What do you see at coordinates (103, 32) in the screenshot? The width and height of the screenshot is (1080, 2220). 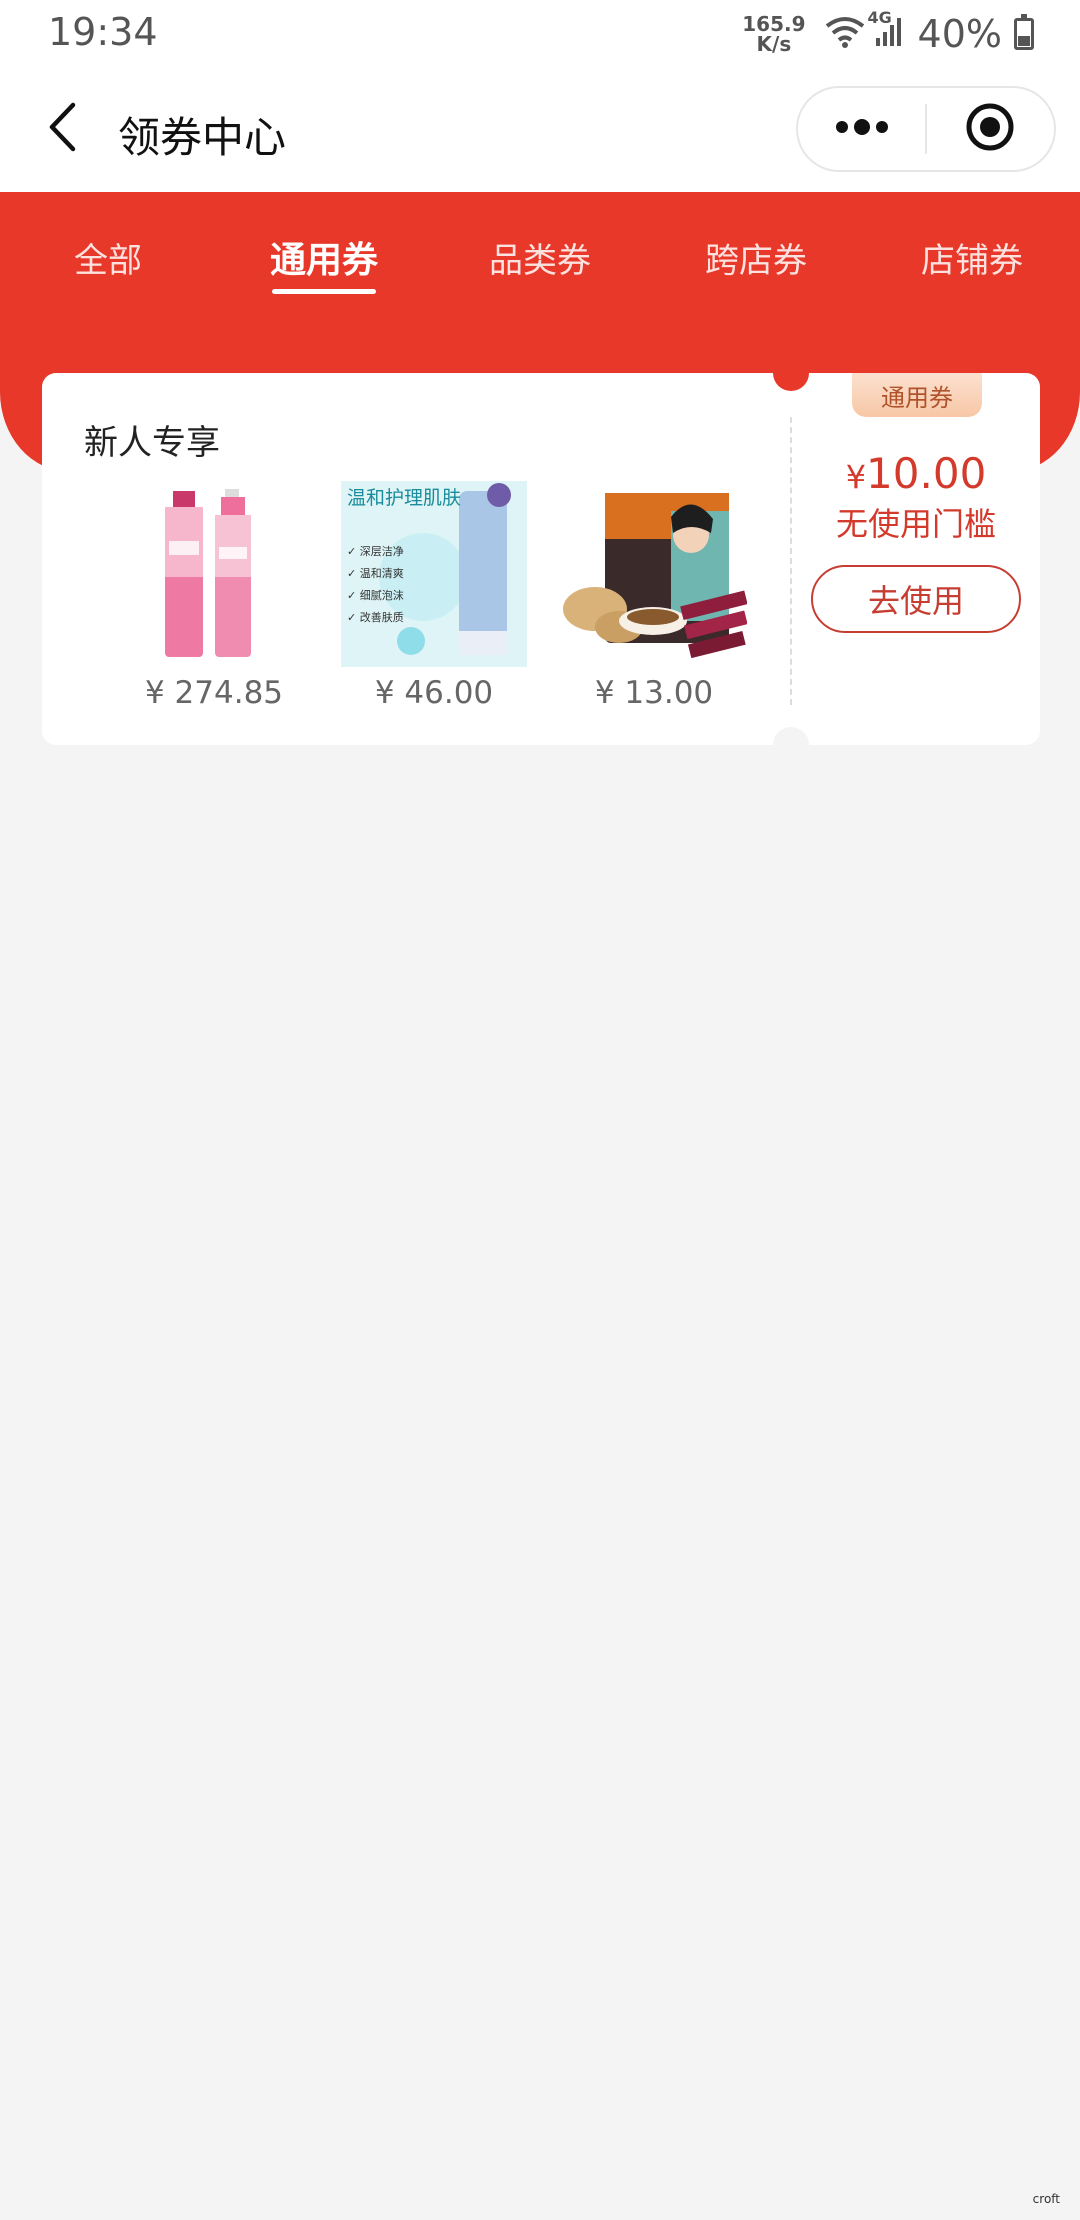 I see `status-time: 19:34` at bounding box center [103, 32].